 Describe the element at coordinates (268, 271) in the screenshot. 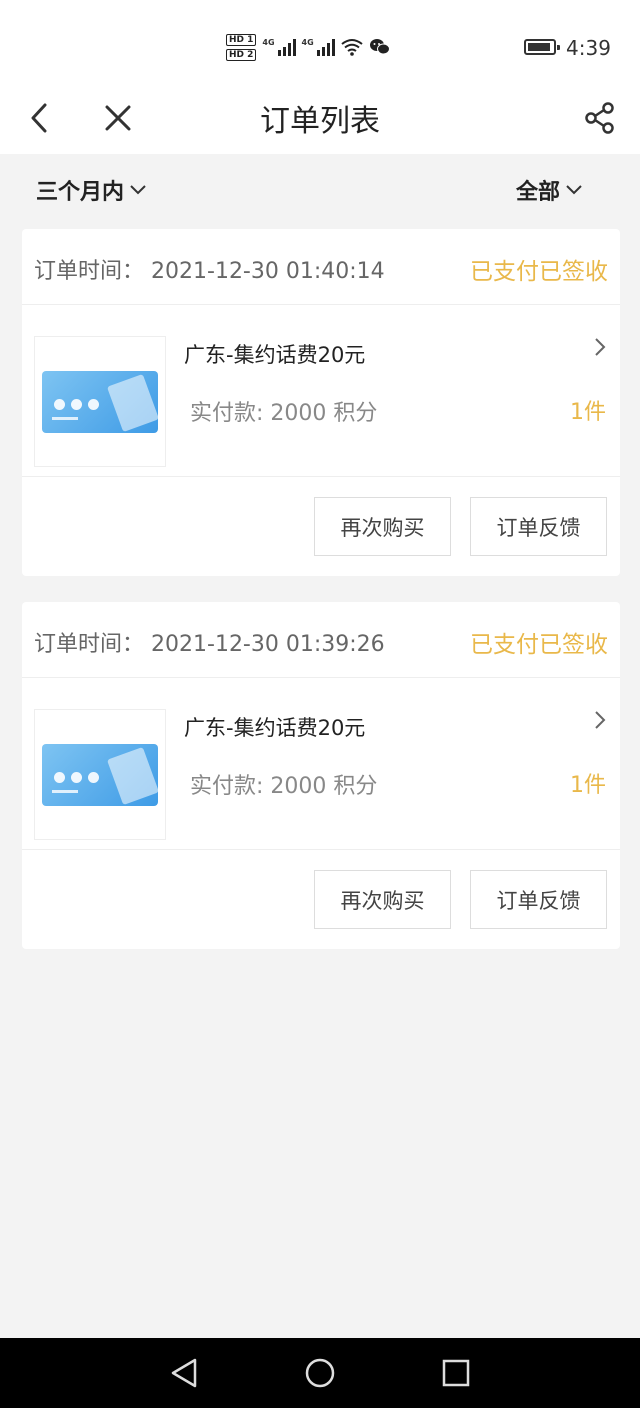

I see `order-time-value: 2021-12-30 01:40:14` at that location.